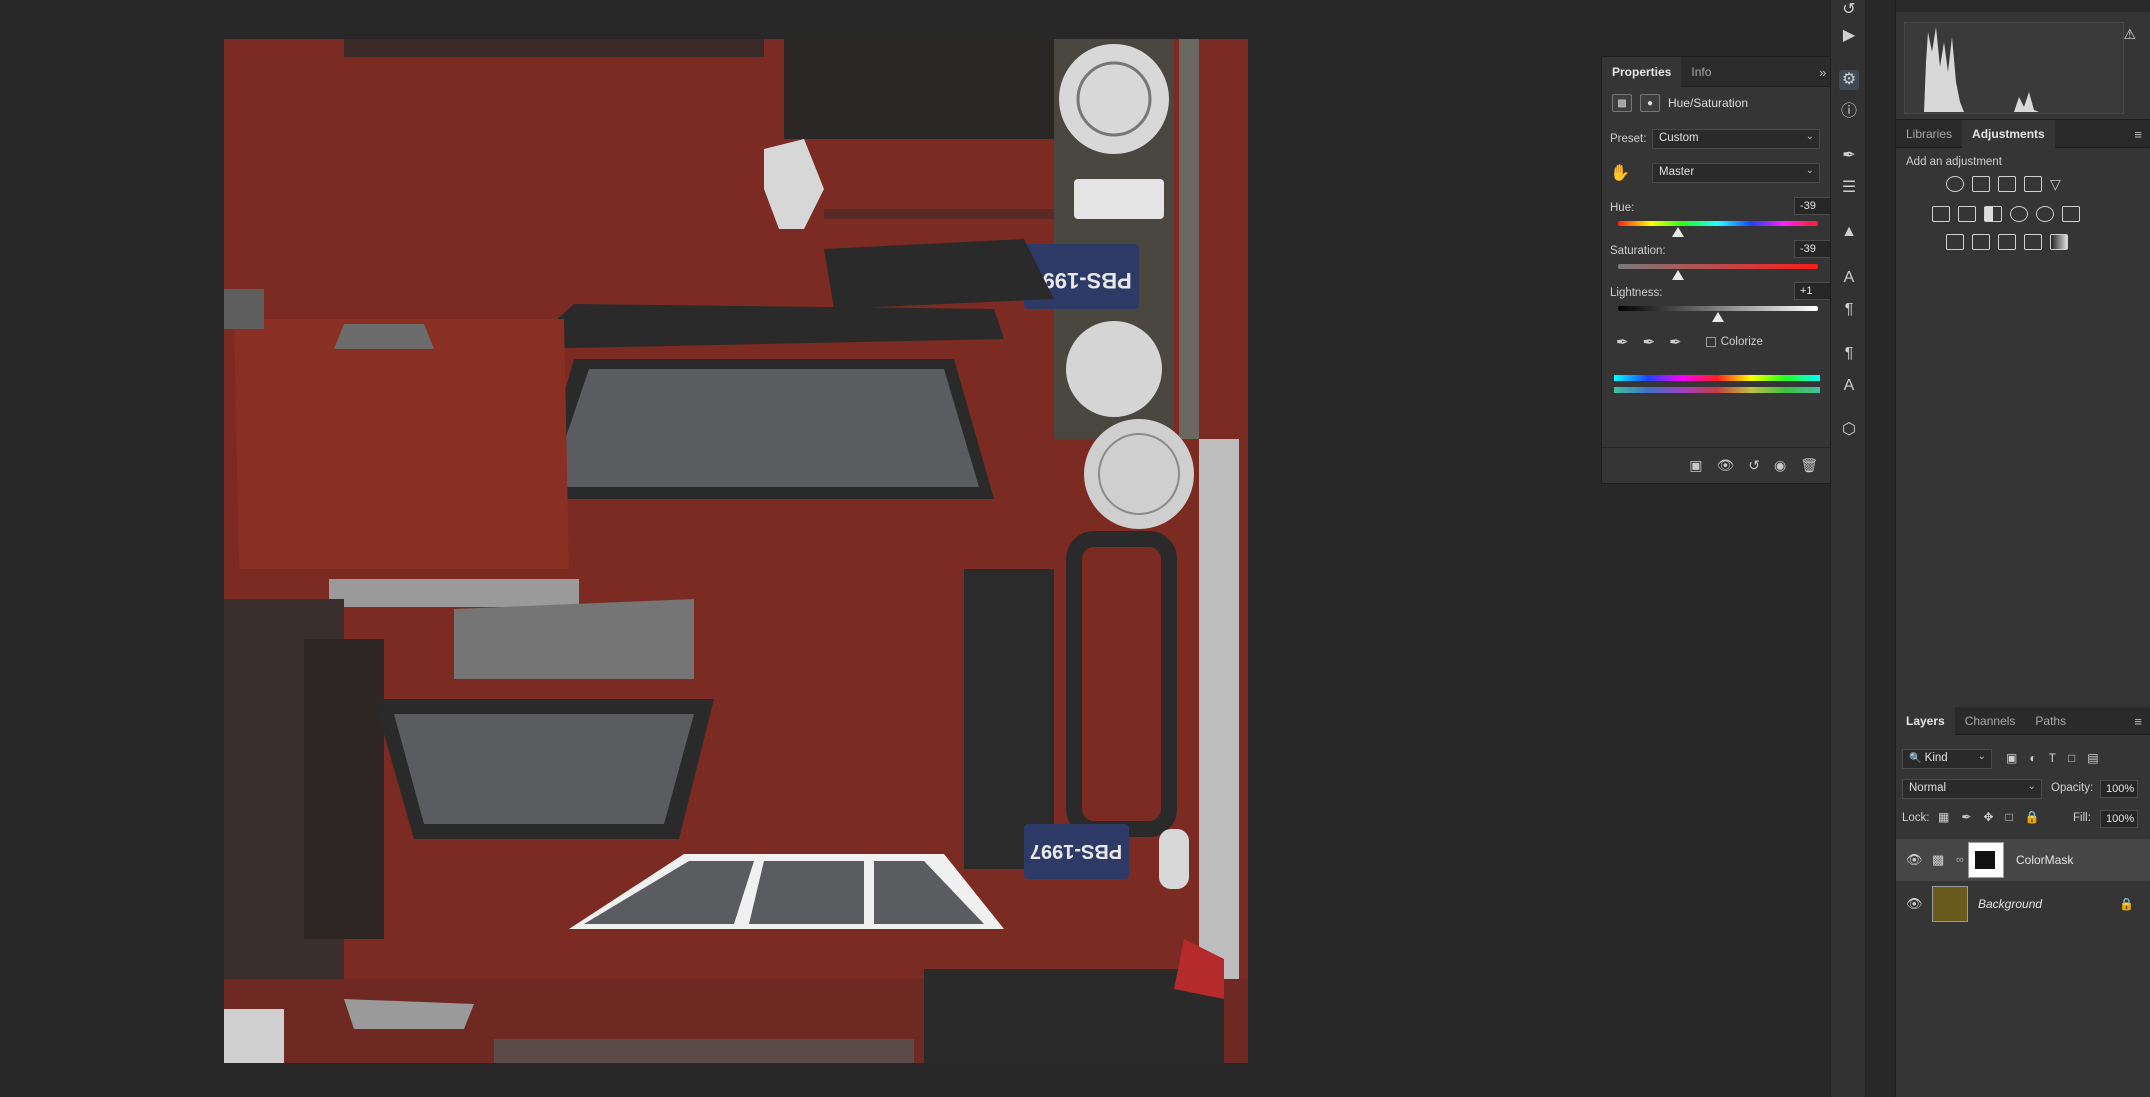 This screenshot has height=1097, width=2150. Describe the element at coordinates (1701, 72) in the screenshot. I see `tab-info: Info` at that location.